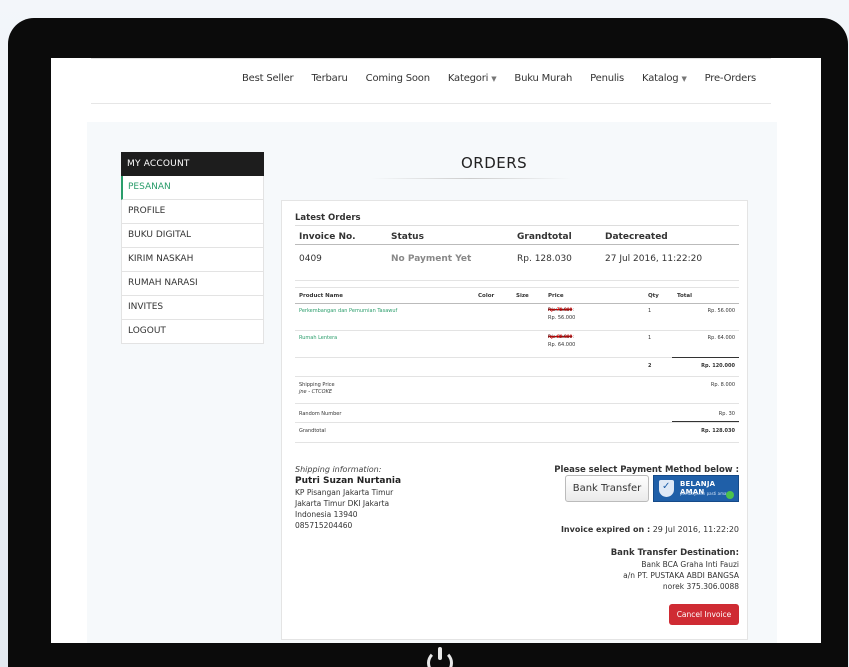  What do you see at coordinates (607, 78) in the screenshot?
I see `nav-penulis: Penulis` at bounding box center [607, 78].